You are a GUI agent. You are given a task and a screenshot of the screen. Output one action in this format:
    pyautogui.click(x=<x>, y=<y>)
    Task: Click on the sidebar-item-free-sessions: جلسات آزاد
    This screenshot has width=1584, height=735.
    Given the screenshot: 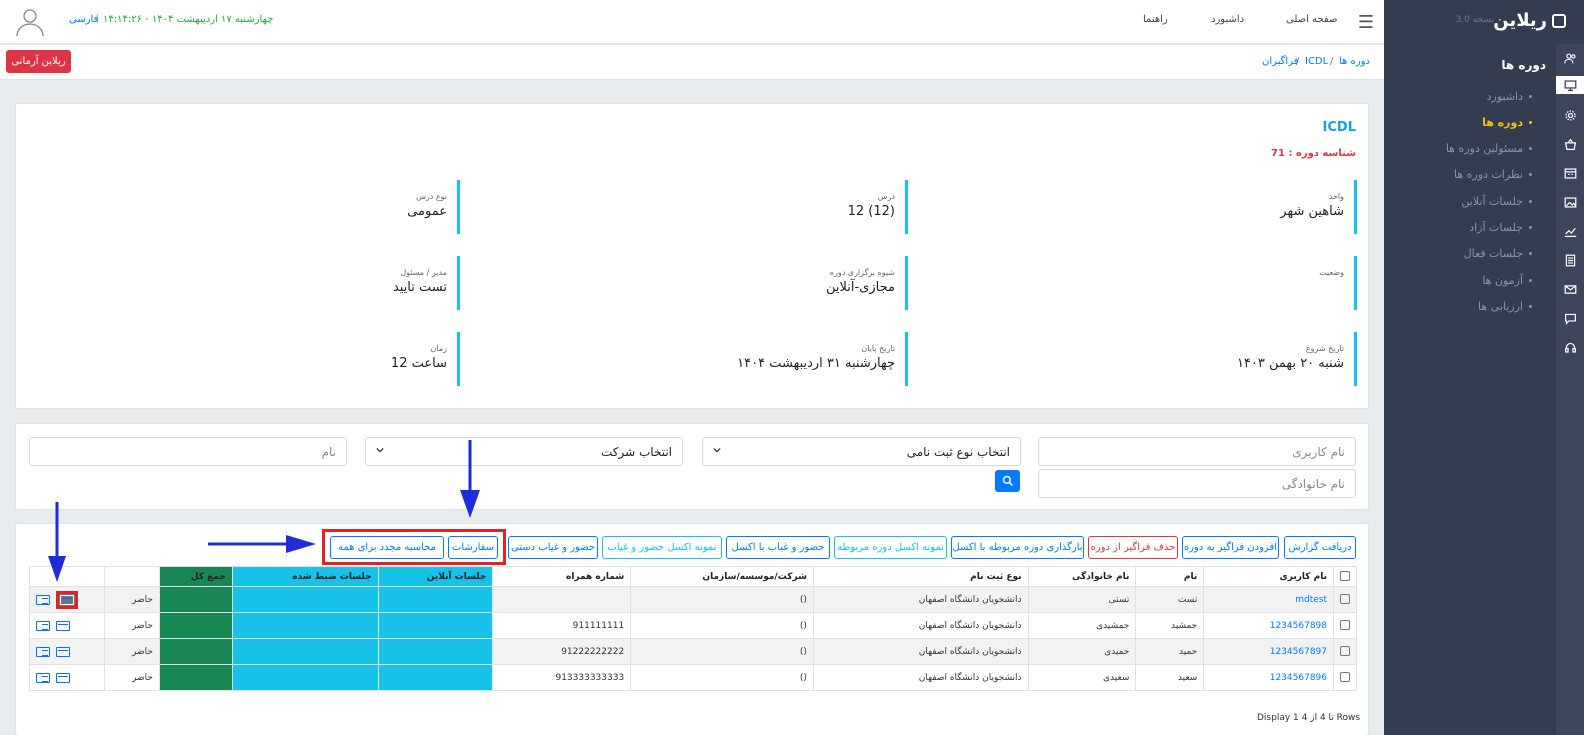 What is the action you would take?
    pyautogui.click(x=1500, y=227)
    